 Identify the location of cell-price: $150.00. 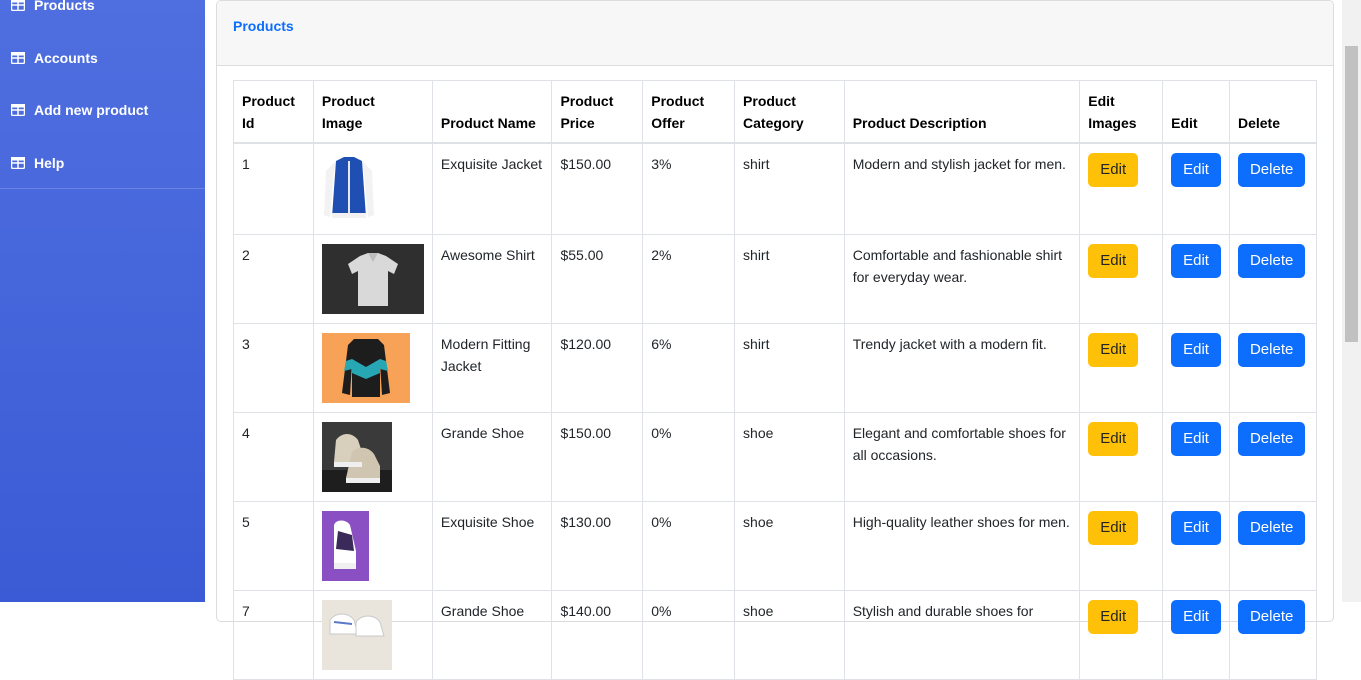
(597, 188).